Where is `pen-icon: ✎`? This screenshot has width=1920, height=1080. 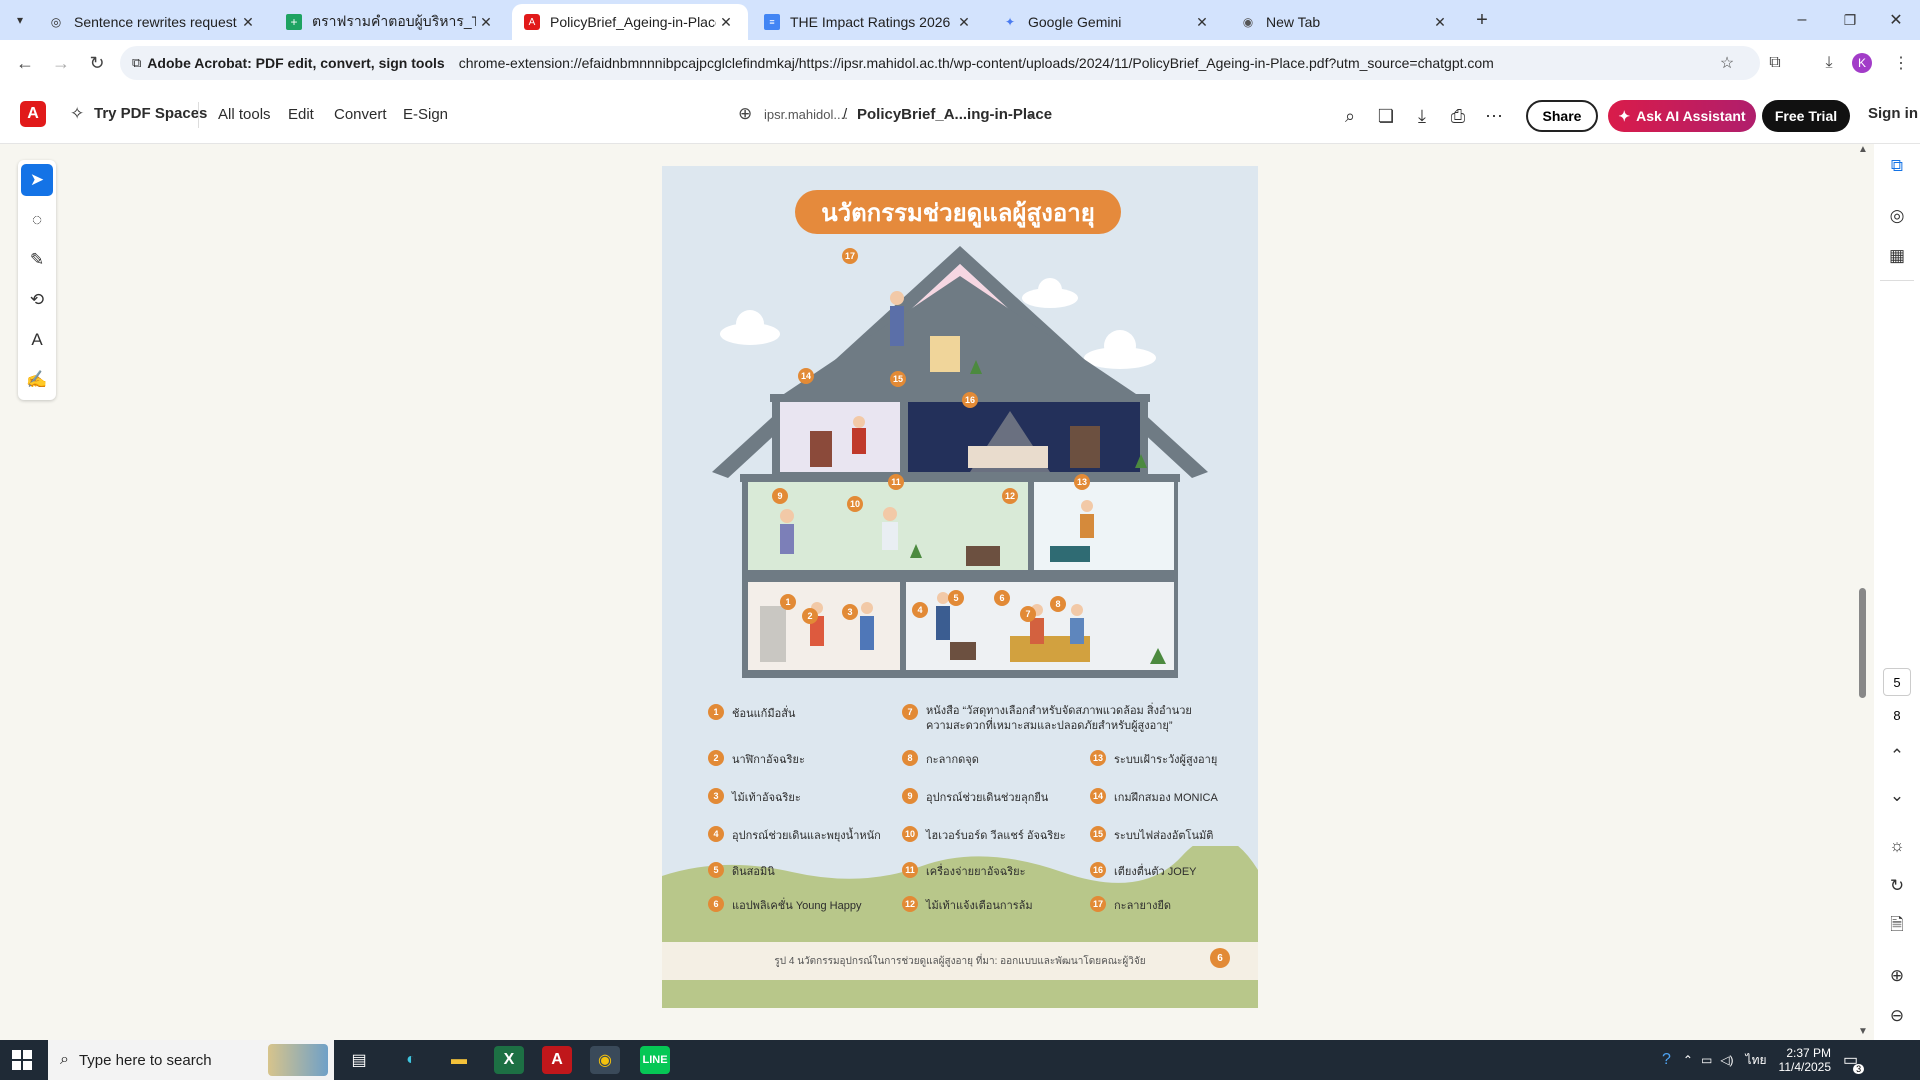
pen-icon: ✎ is located at coordinates (37, 260).